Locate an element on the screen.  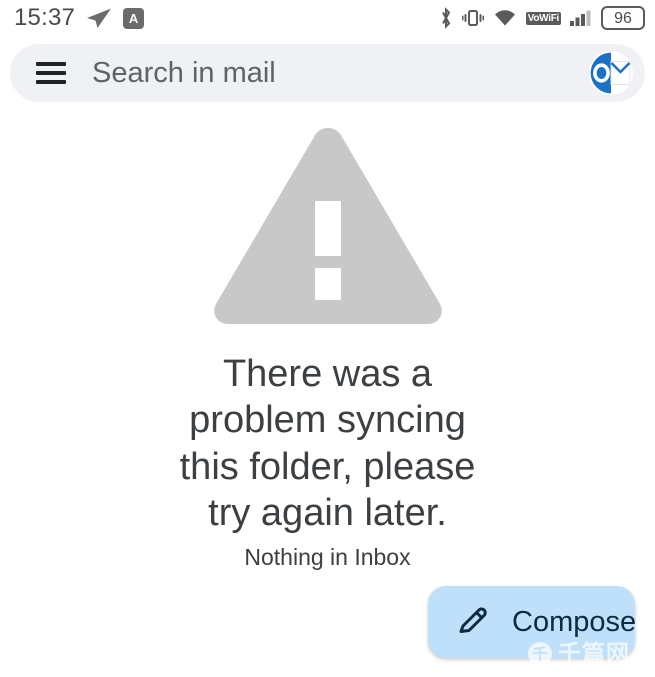
outlook-logo-icon is located at coordinates (611, 73).